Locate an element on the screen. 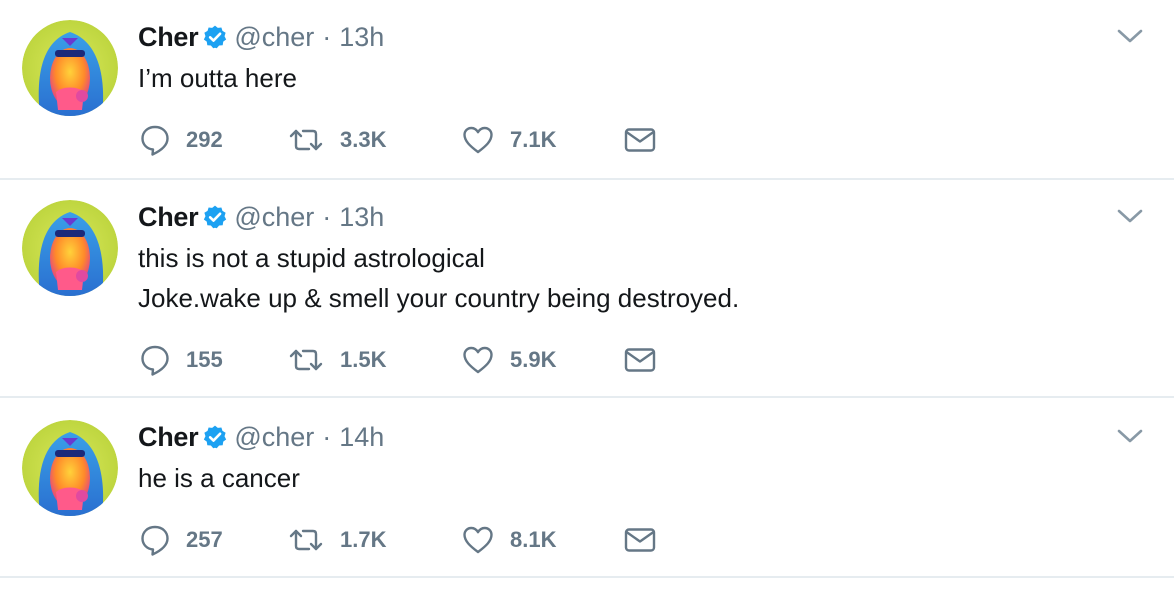 This screenshot has width=1174, height=592. tweet-text-line: this is not a stupid astrological is located at coordinates (311, 258).